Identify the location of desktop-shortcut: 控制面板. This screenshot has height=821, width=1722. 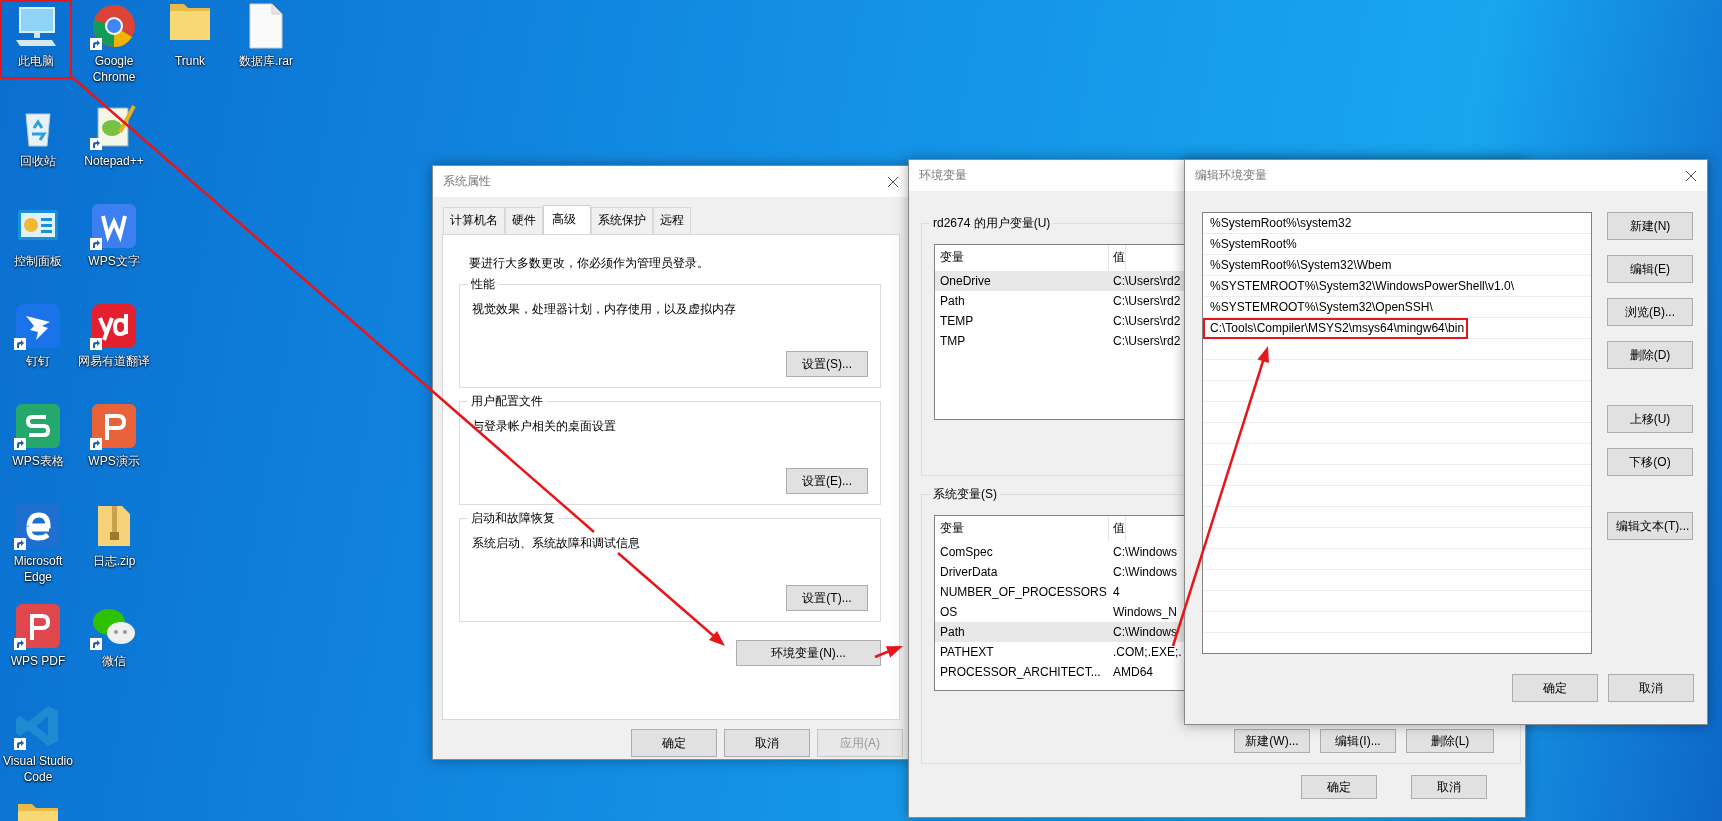
(38, 250).